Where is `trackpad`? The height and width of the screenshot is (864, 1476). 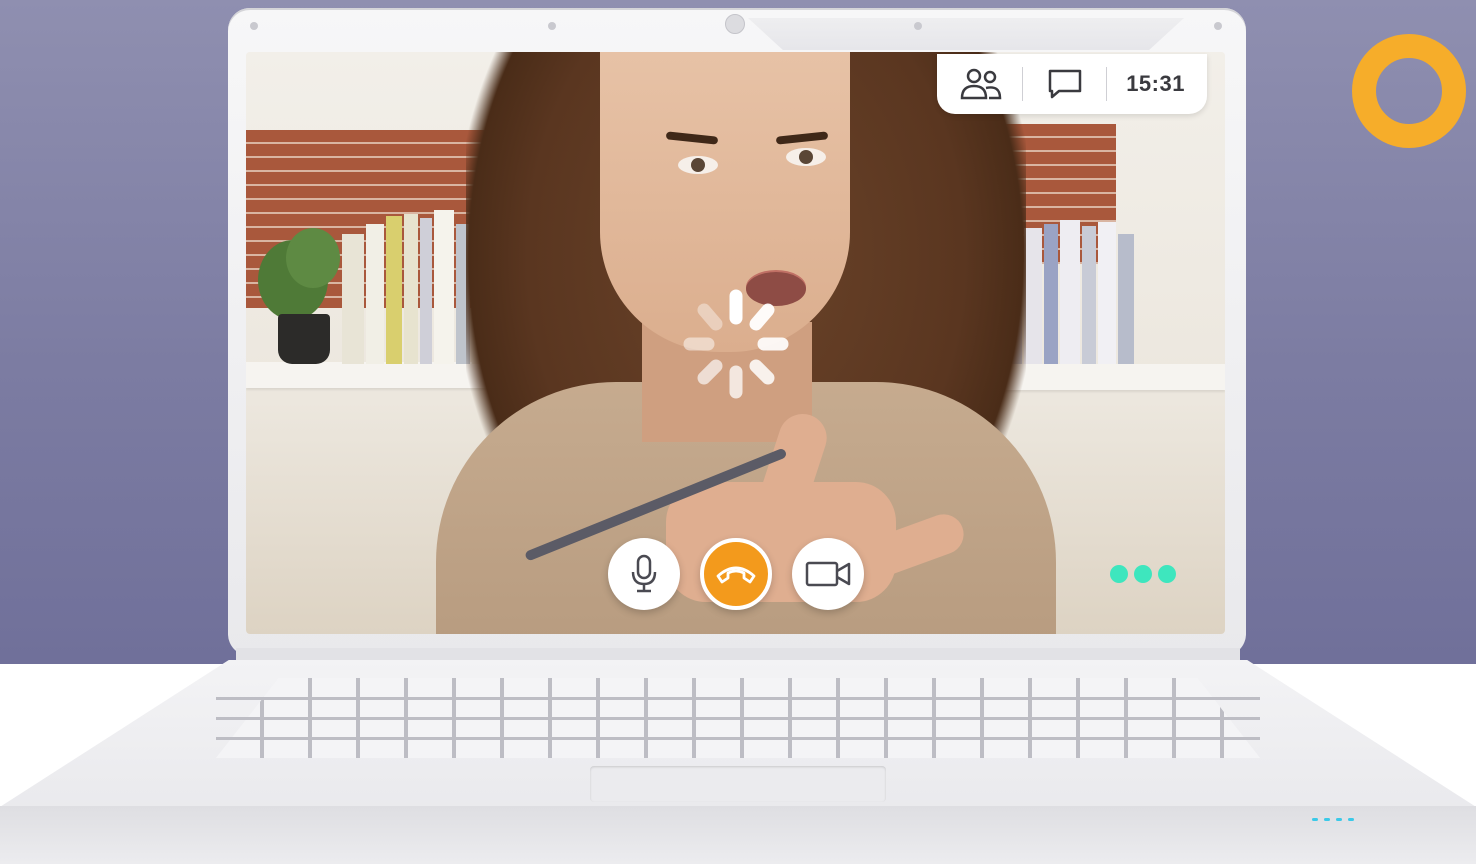
trackpad is located at coordinates (738, 784).